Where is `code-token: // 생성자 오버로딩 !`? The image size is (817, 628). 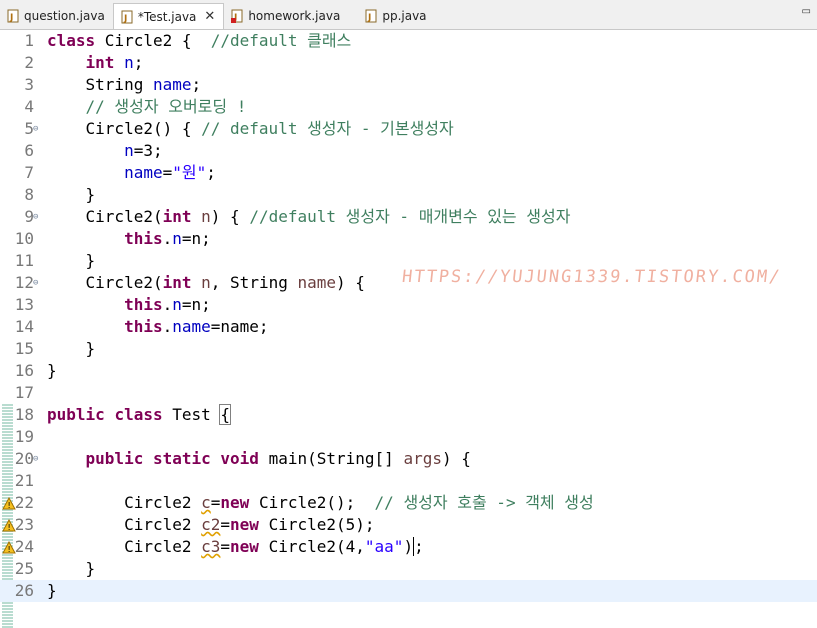
code-token: // 생성자 오버로딩 ! is located at coordinates (166, 106).